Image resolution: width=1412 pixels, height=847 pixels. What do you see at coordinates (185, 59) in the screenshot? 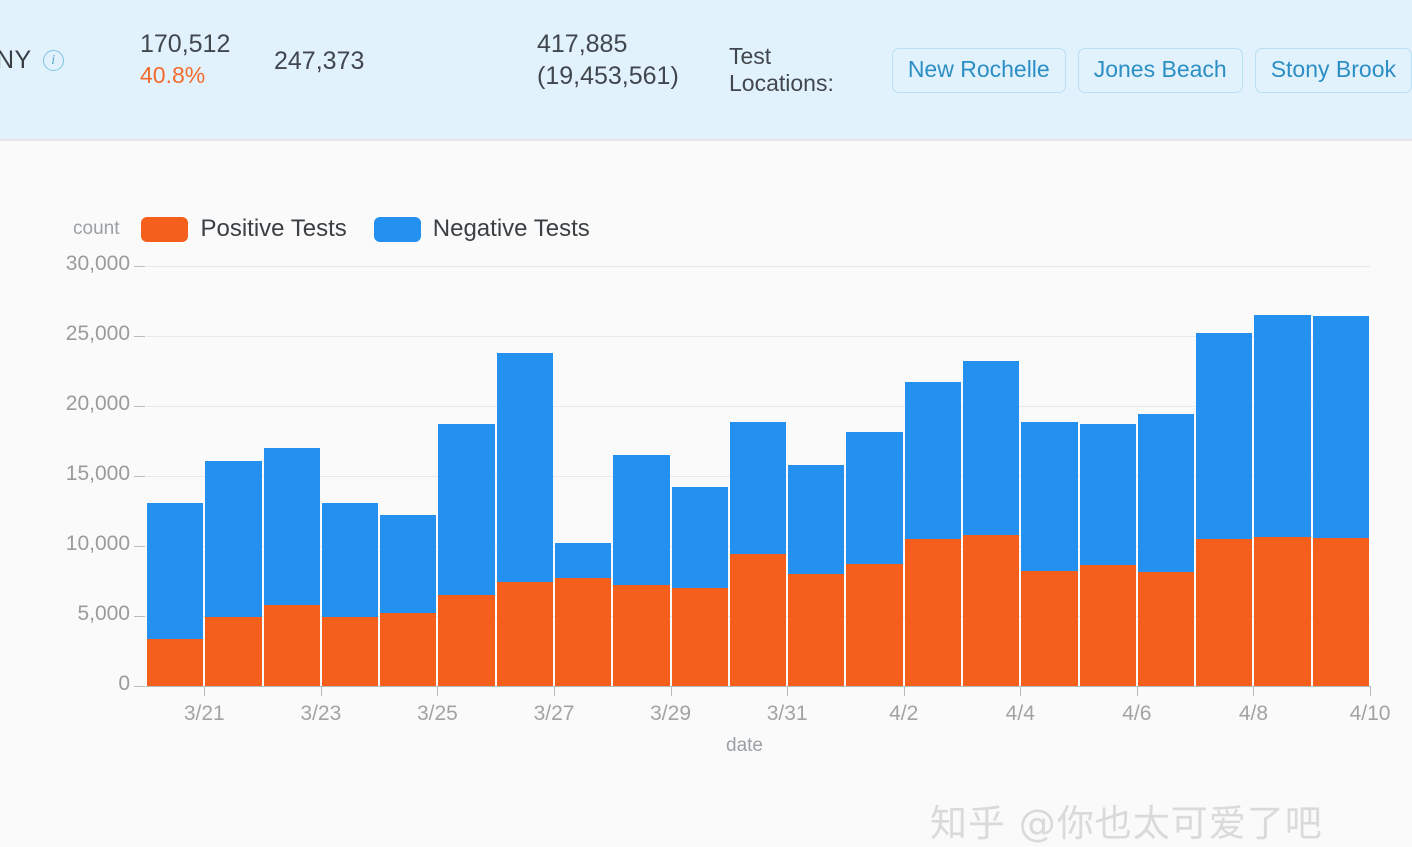
I see `stat-positive: 170,512 40.8%` at bounding box center [185, 59].